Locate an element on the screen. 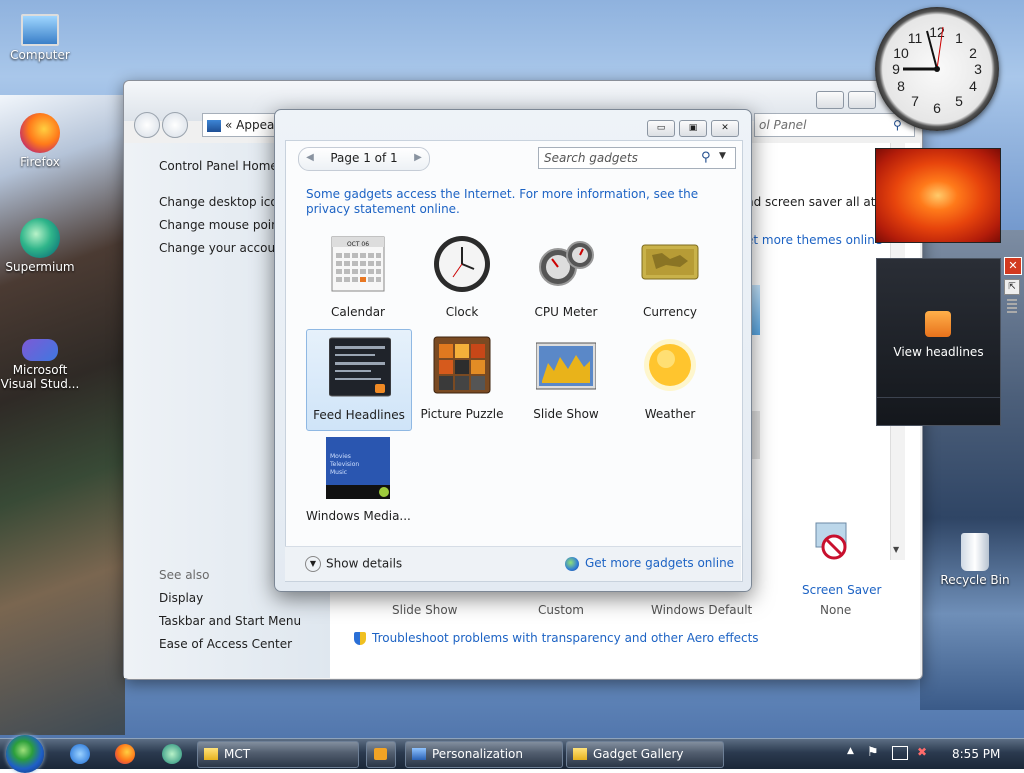 The width and height of the screenshot is (1024, 773). sidebar-feed-gadget: View headlines is located at coordinates (938, 342).